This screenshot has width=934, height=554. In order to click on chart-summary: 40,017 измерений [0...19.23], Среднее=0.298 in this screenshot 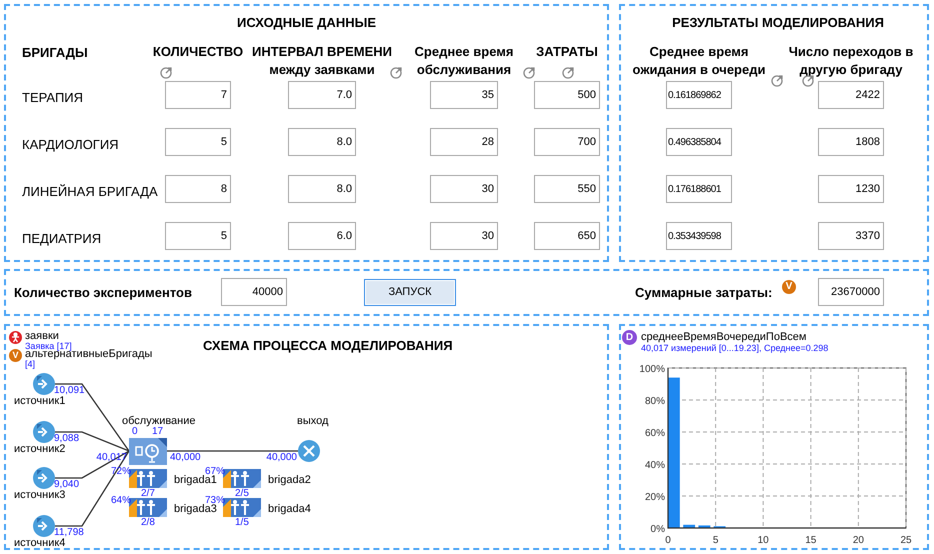, I will do `click(734, 349)`.